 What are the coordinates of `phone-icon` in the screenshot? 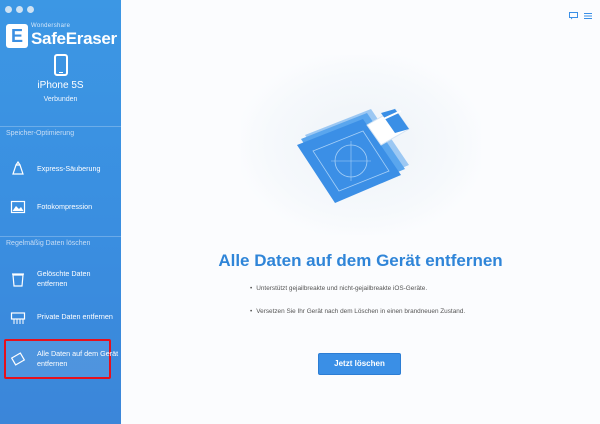 It's located at (60, 65).